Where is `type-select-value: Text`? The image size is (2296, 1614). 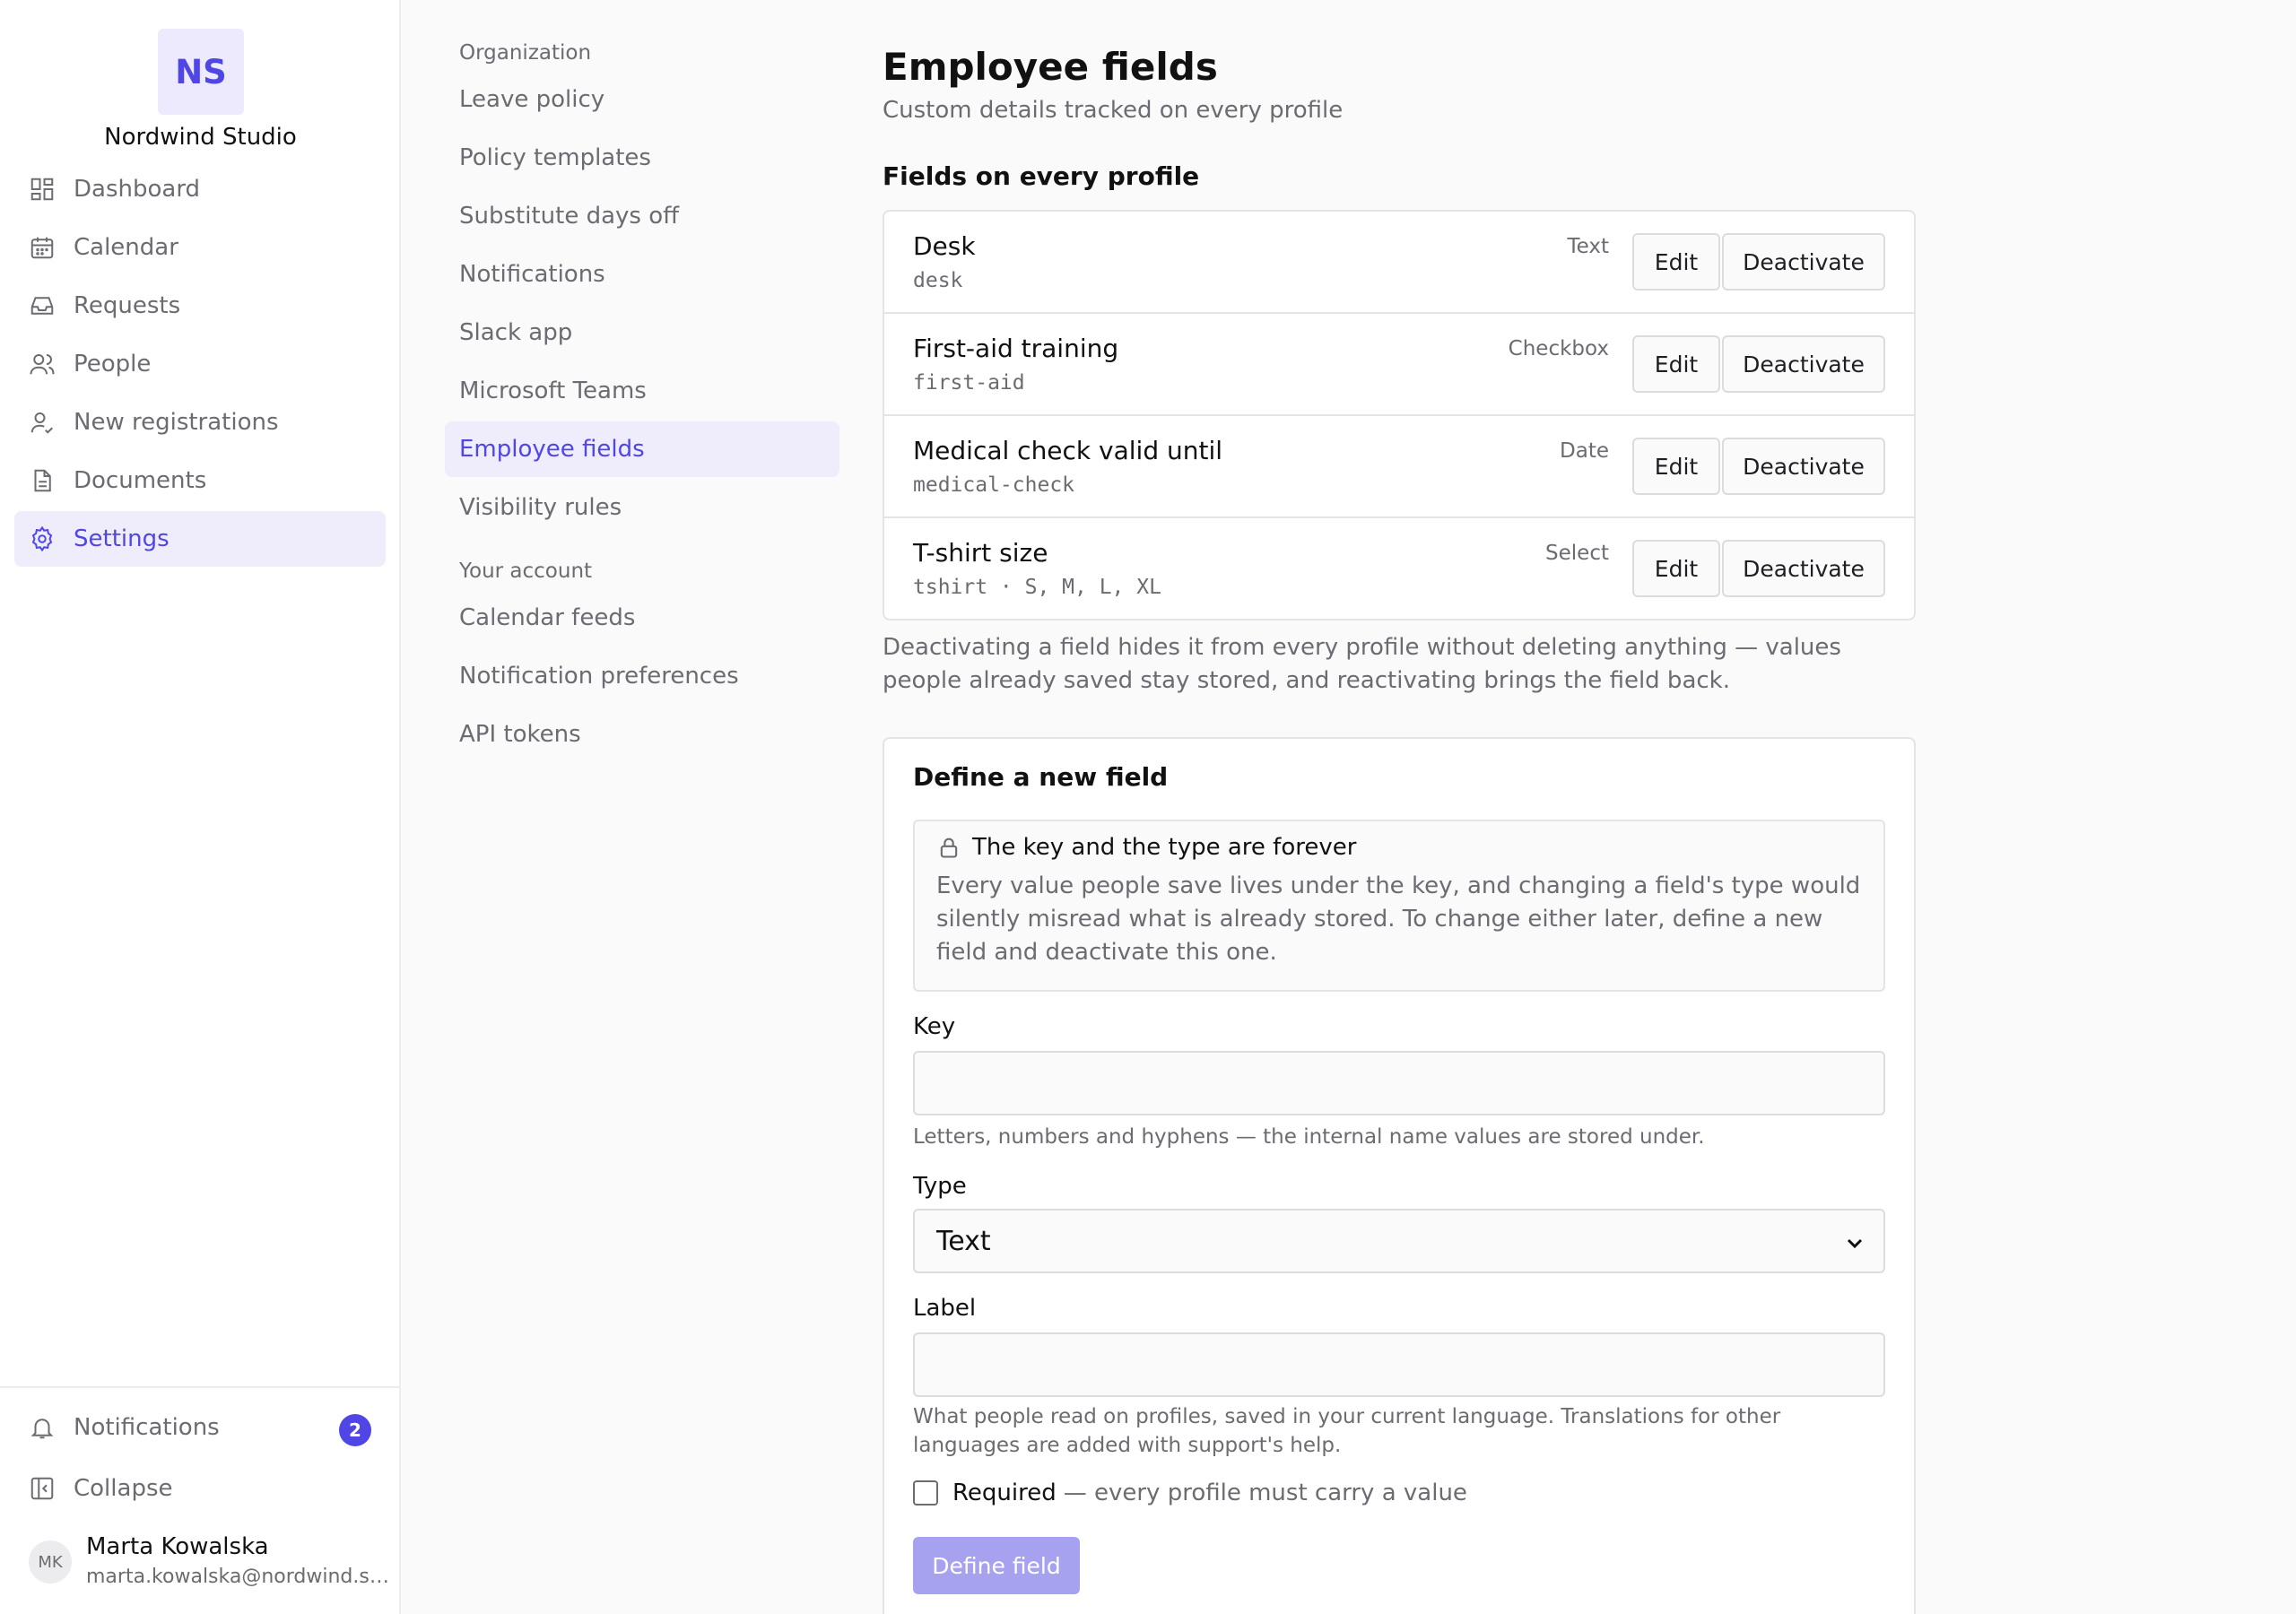
type-select-value: Text is located at coordinates (963, 1241).